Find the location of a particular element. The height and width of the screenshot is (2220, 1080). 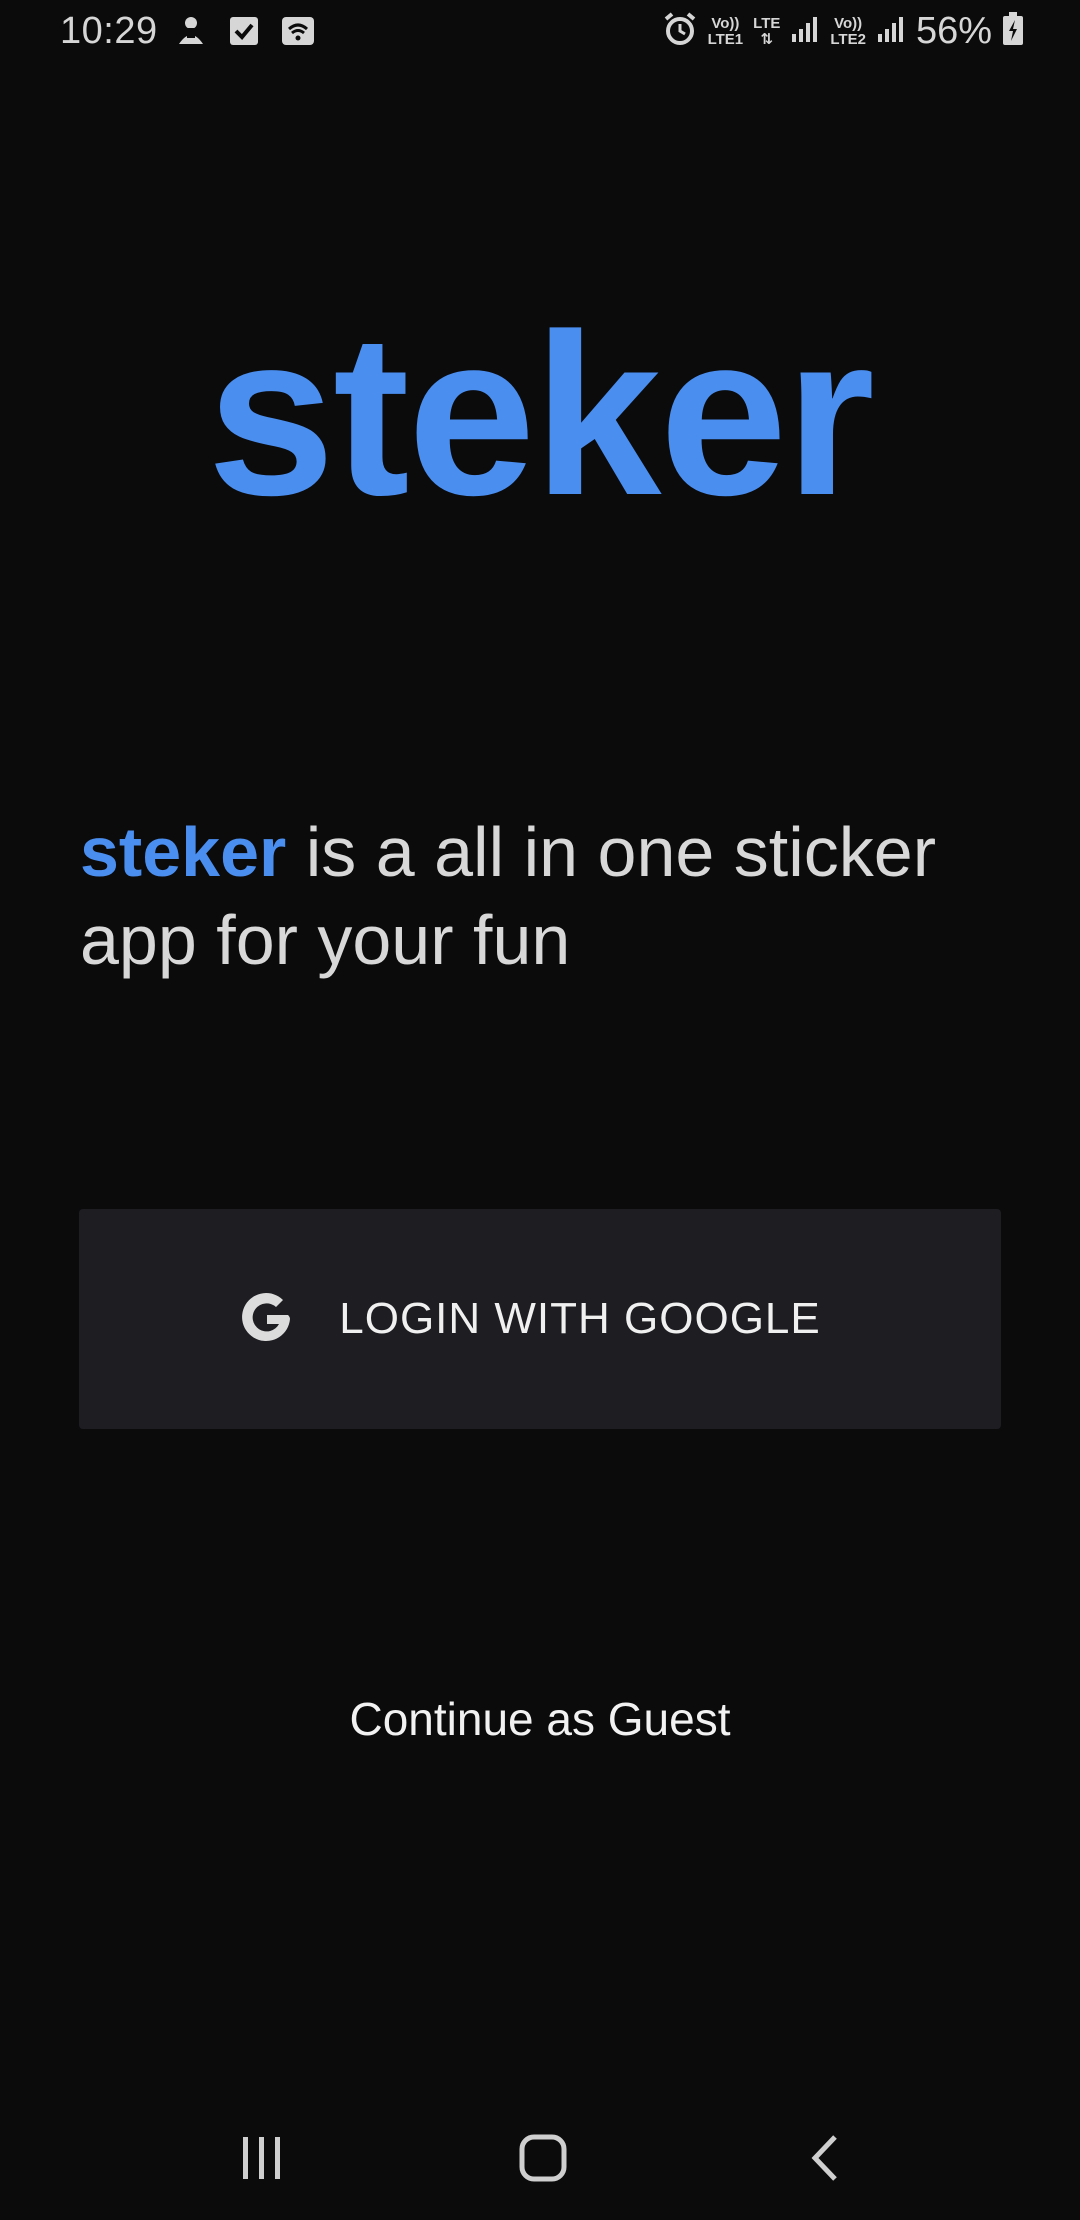

home-button is located at coordinates (543, 2160).